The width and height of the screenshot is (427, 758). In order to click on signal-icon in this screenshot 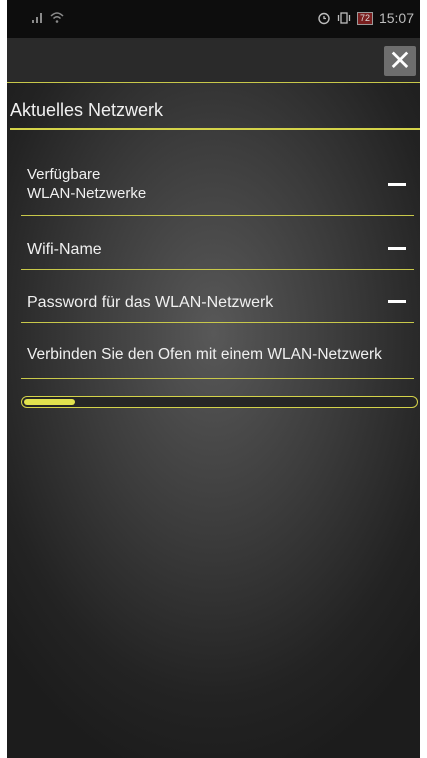, I will do `click(37, 18)`.